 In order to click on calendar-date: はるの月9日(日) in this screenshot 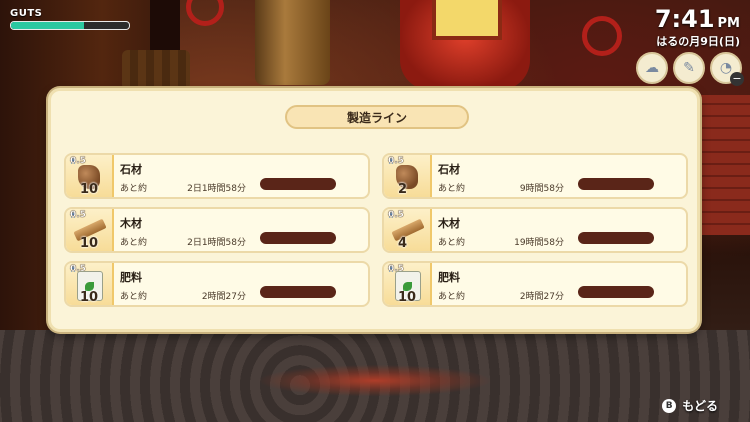, I will do `click(698, 41)`.